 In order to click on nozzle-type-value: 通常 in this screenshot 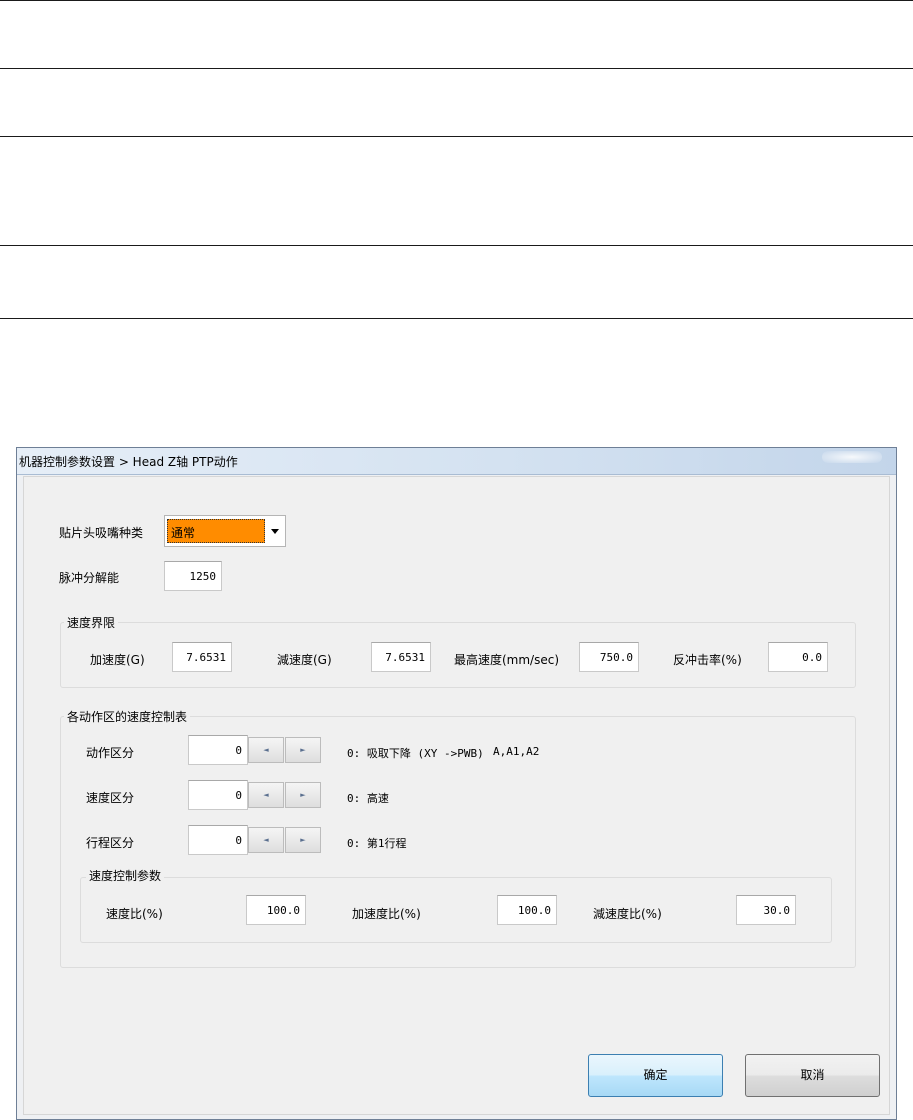, I will do `click(216, 531)`.